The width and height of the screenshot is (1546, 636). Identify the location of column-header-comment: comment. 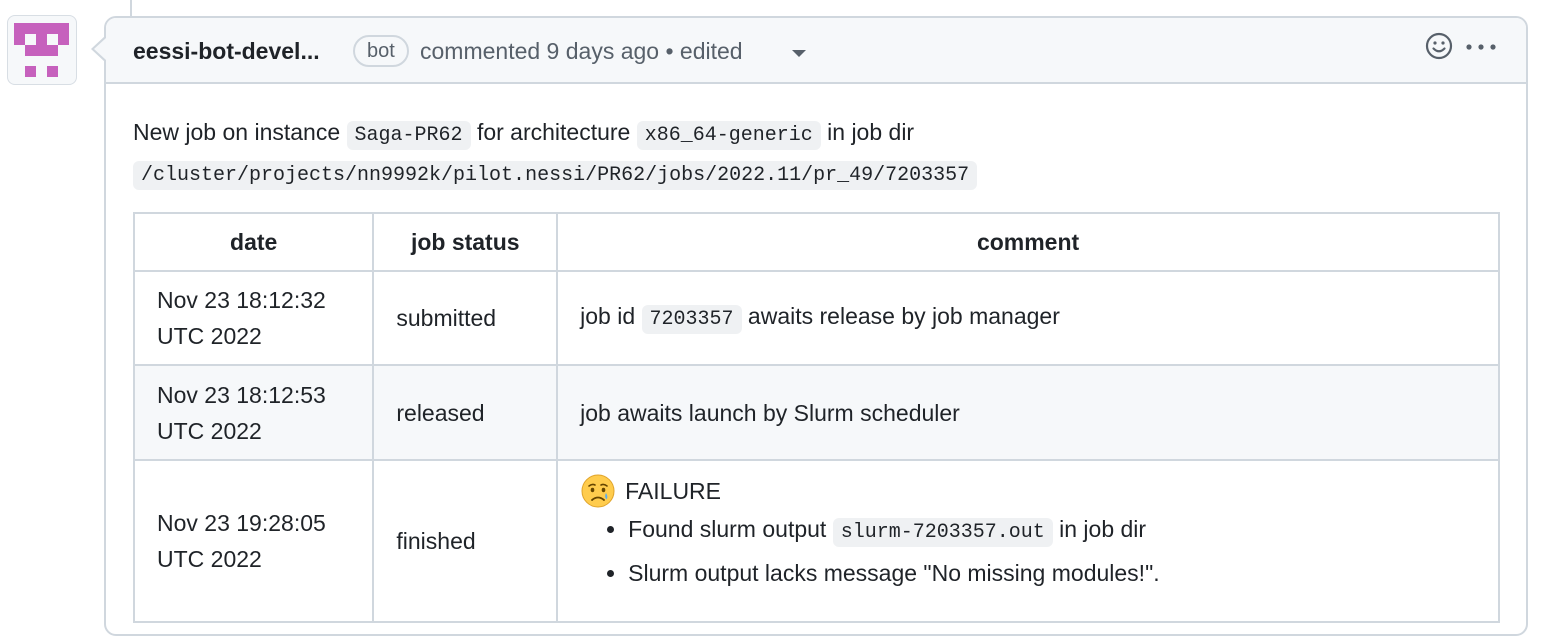
(1028, 242).